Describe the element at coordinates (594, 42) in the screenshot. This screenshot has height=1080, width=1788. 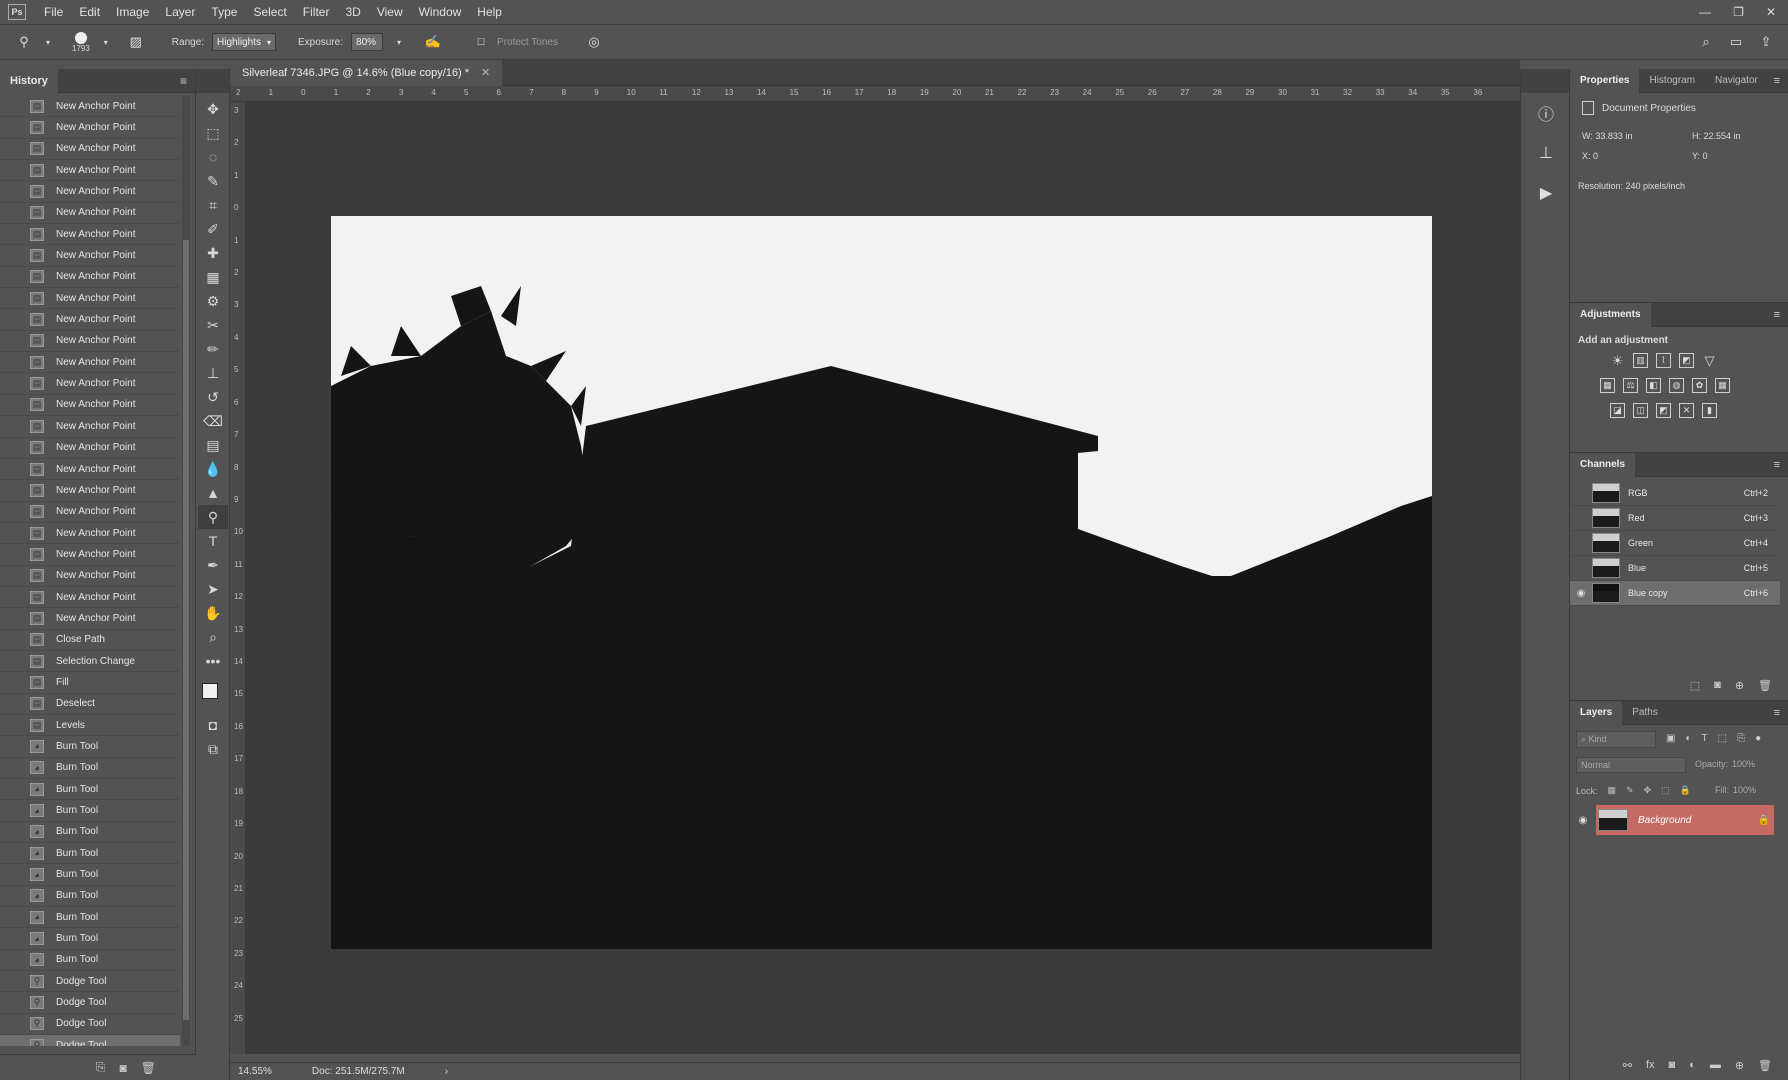
I see `pressure-size-icon: ◎` at that location.